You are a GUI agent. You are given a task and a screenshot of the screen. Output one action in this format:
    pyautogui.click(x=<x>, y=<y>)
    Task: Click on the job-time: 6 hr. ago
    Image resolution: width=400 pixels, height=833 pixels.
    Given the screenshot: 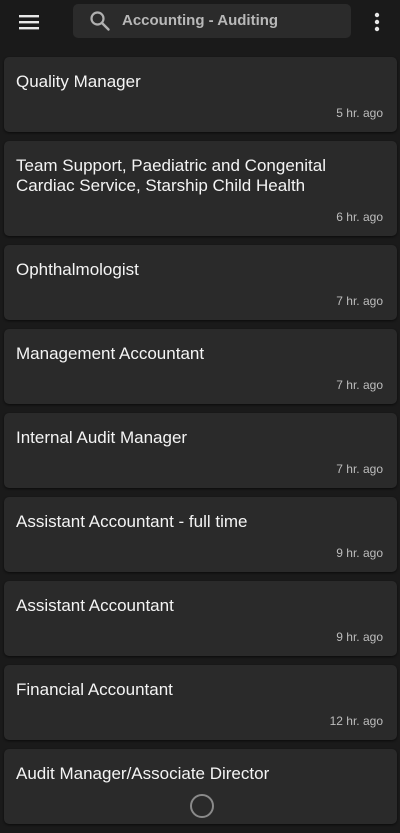 What is the action you would take?
    pyautogui.click(x=359, y=217)
    